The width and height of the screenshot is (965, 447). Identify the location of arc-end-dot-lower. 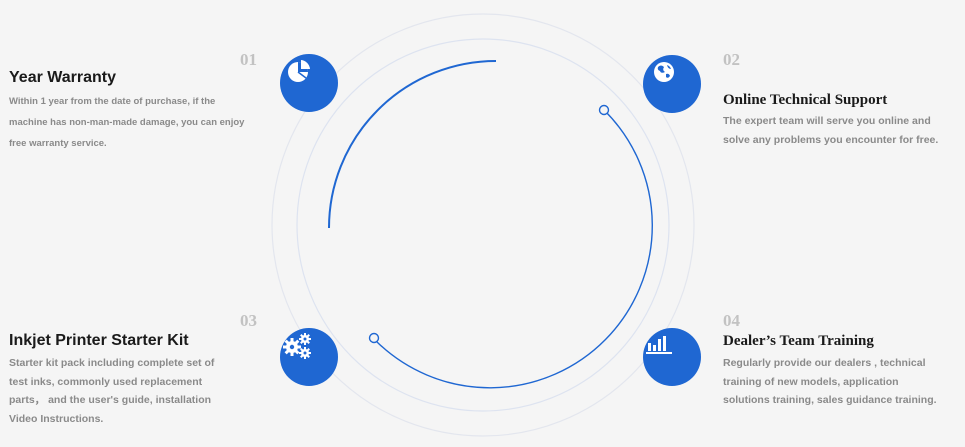
(374, 338).